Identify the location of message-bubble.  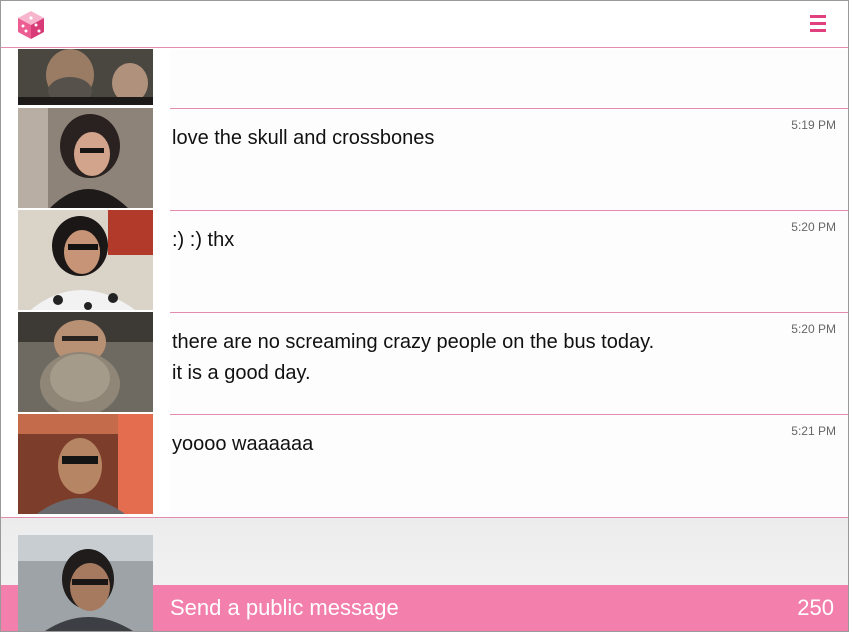
(509, 78).